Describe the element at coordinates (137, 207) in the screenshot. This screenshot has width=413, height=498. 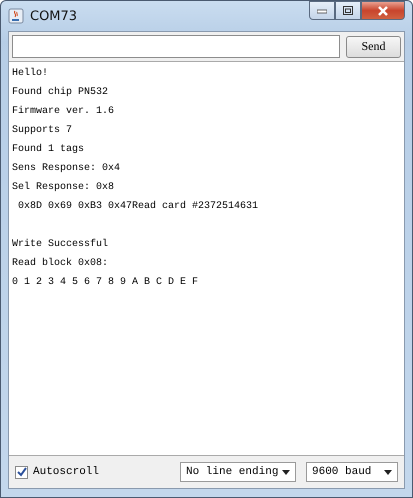
I see `console-line: 0x8D 0x69 0xB3 0x47Read card #2372514631` at that location.